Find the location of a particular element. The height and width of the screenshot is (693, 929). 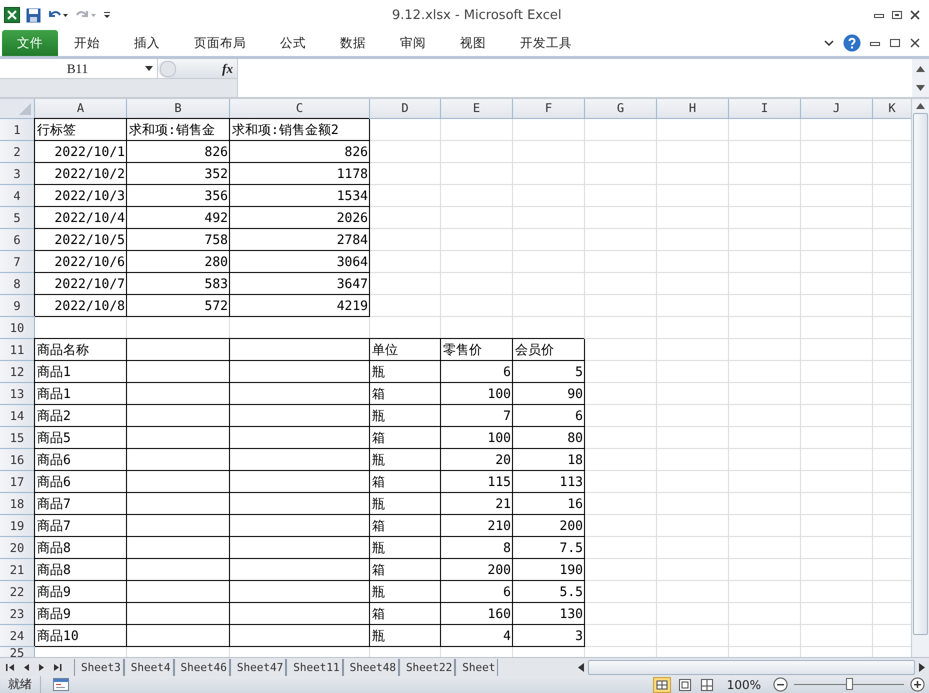

zoom-slider is located at coordinates (849, 684).